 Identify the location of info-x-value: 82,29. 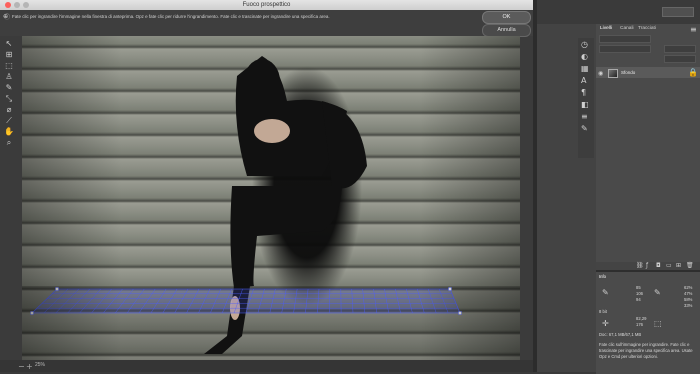
(641, 318).